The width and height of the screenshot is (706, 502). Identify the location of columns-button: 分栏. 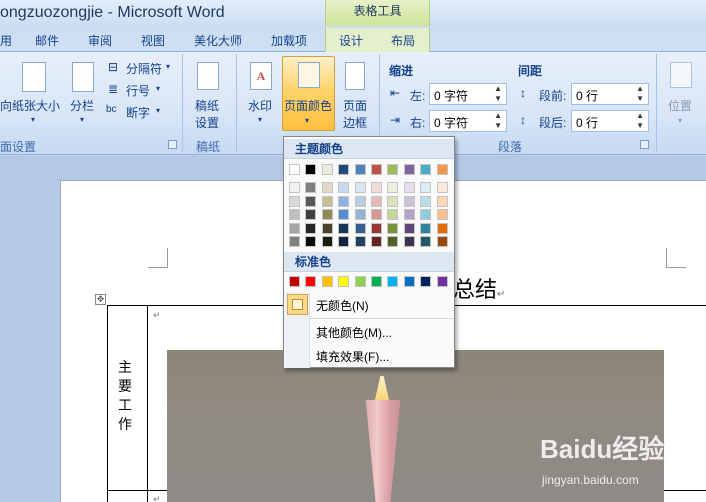
(82, 105).